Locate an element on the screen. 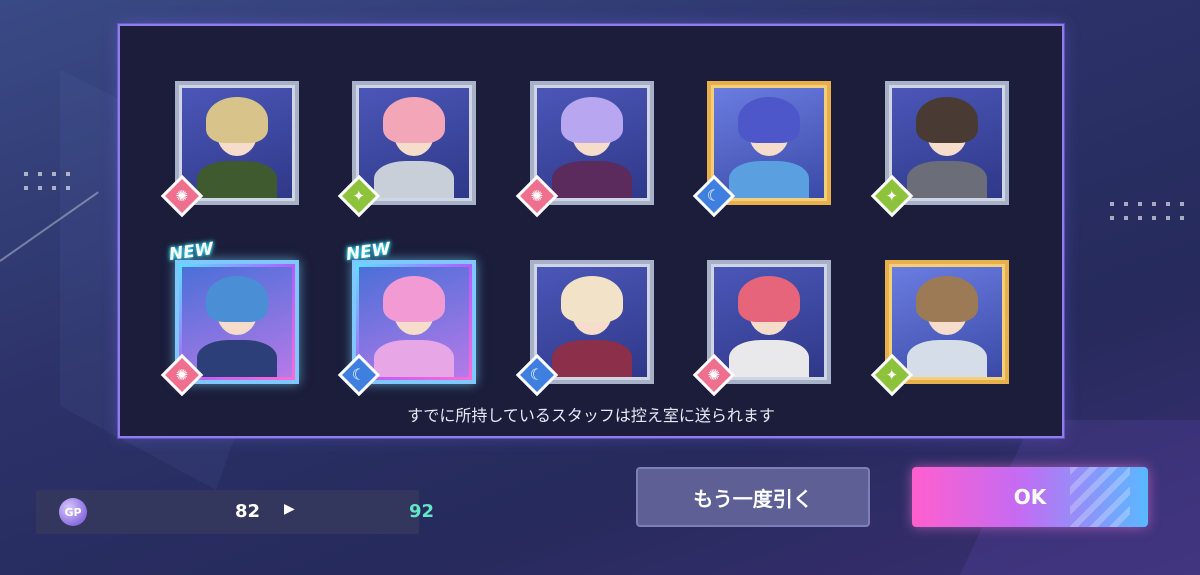 The height and width of the screenshot is (575, 1200). gp-icon: GP is located at coordinates (73, 512).